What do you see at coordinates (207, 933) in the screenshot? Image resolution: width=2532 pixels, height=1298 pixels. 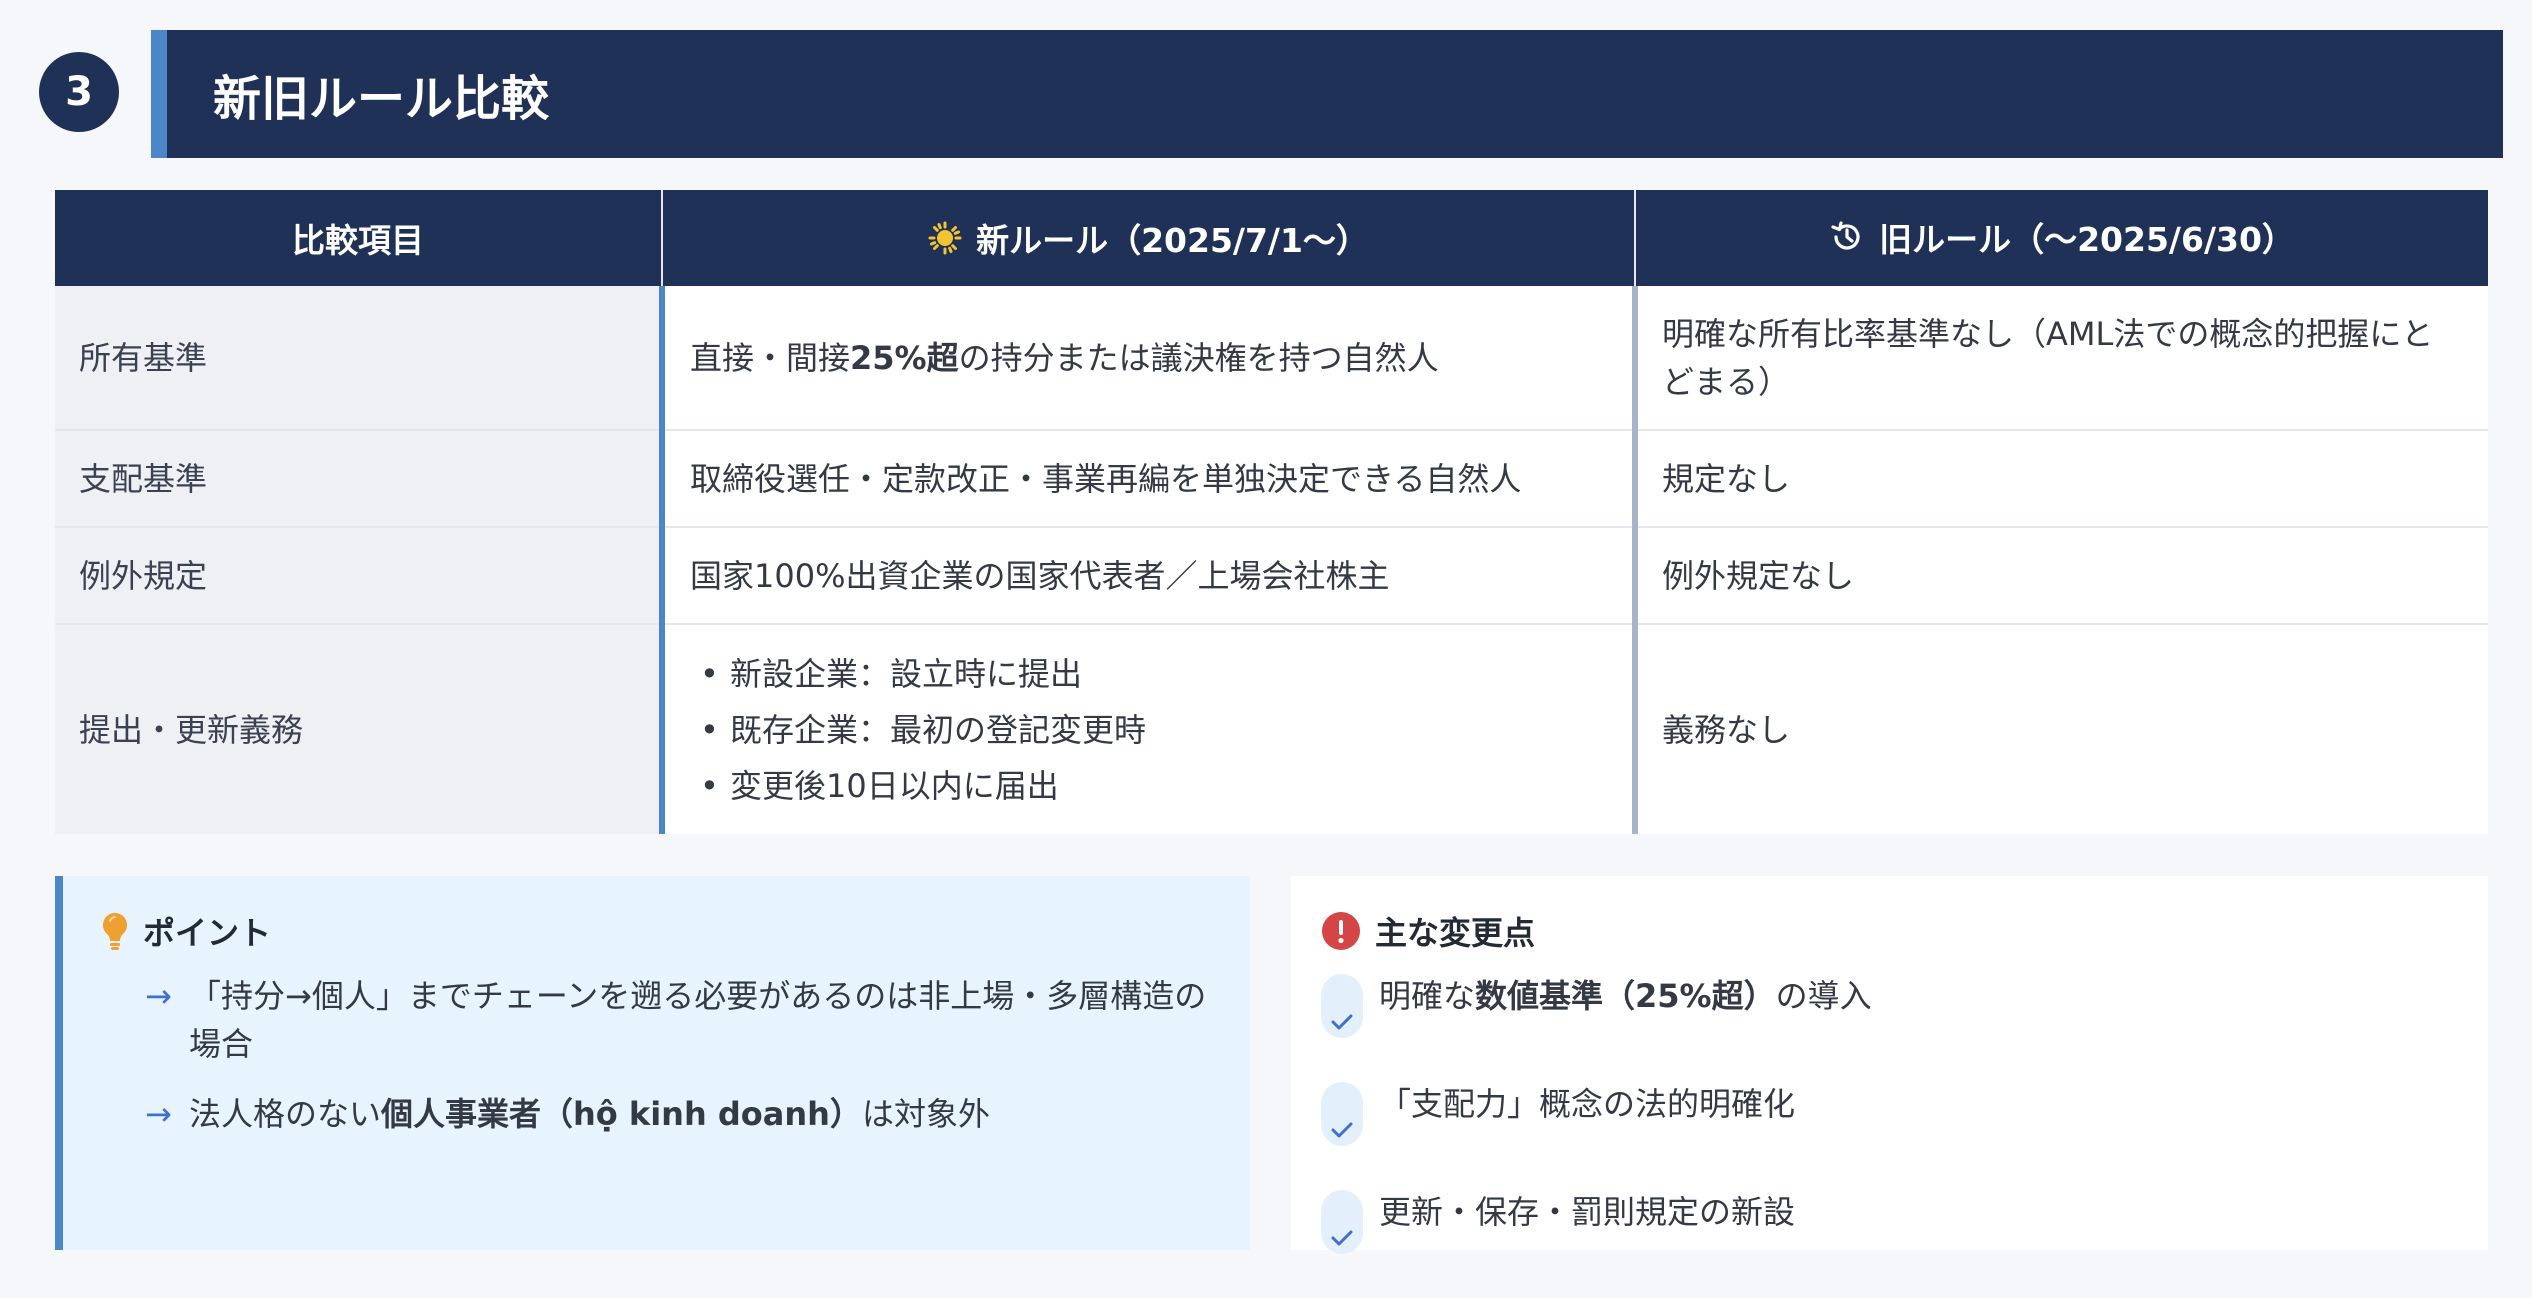 I see `point-title-text: ポイント` at bounding box center [207, 933].